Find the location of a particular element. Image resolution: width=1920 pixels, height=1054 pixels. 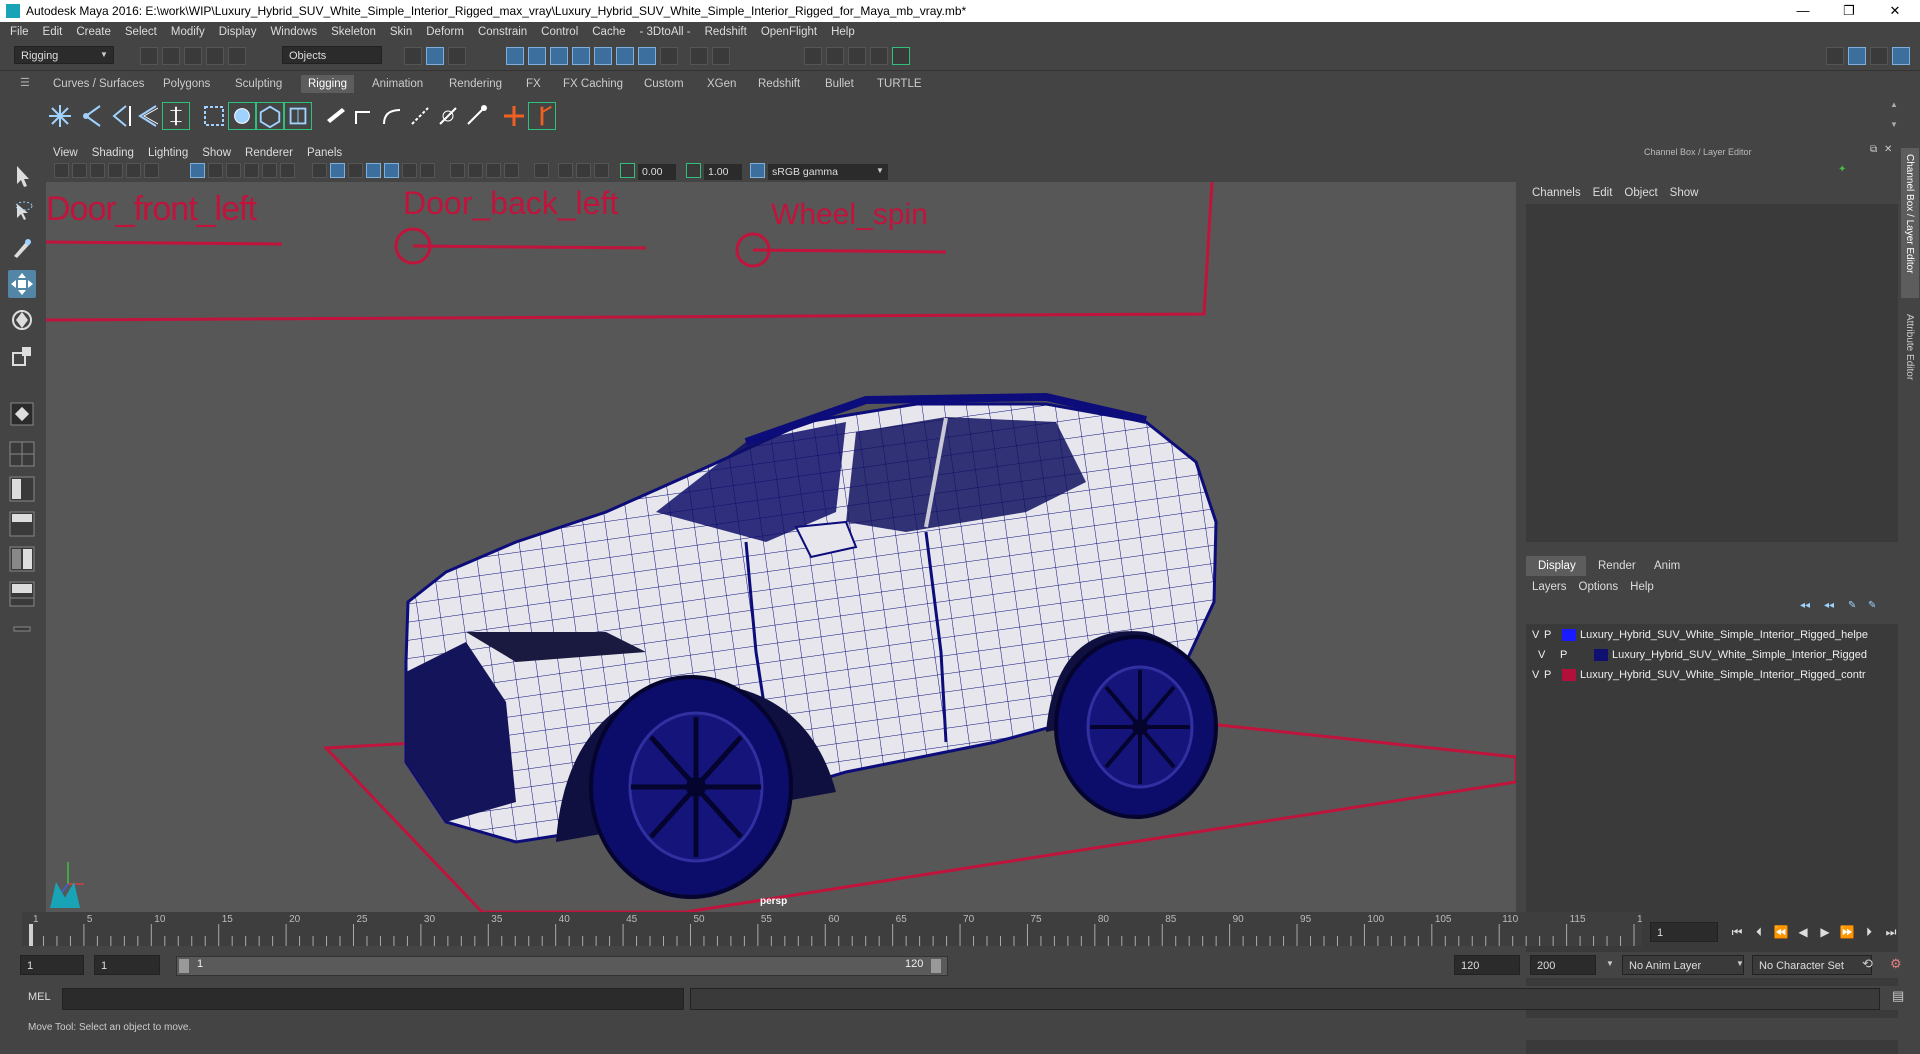

motion-blur-icon is located at coordinates (475, 170).